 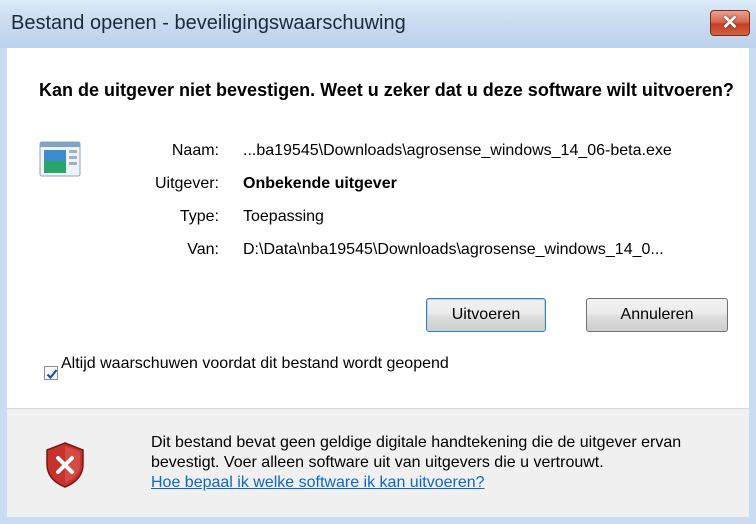 What do you see at coordinates (657, 315) in the screenshot?
I see `cancel-button: Annuleren` at bounding box center [657, 315].